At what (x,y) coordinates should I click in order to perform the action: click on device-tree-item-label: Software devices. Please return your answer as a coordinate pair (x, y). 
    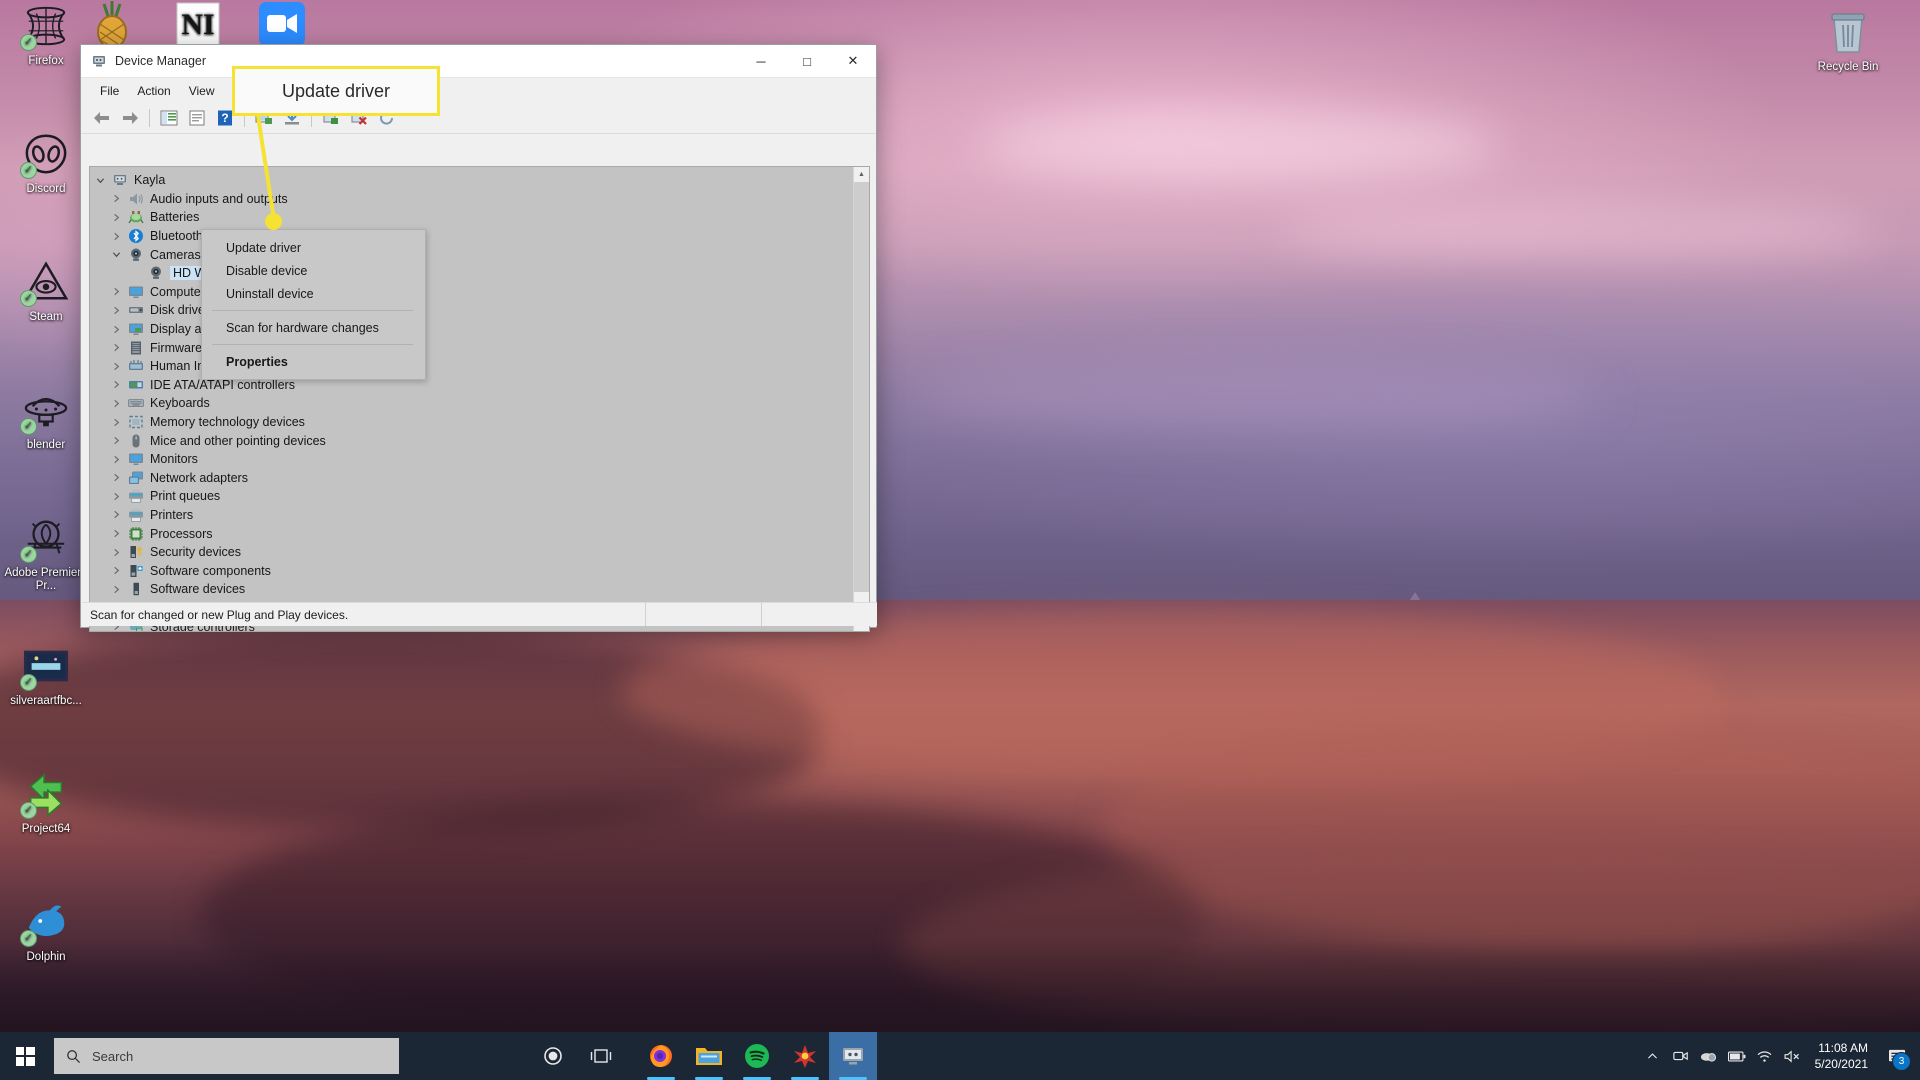
    Looking at the image, I should click on (198, 589).